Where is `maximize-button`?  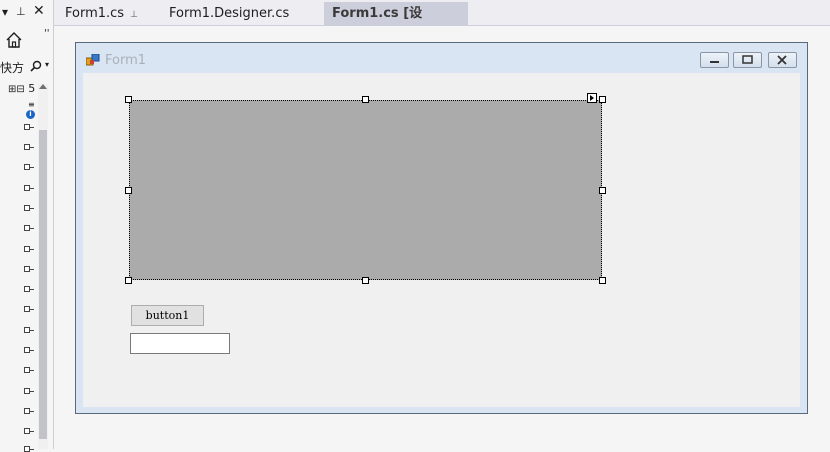
maximize-button is located at coordinates (747, 60).